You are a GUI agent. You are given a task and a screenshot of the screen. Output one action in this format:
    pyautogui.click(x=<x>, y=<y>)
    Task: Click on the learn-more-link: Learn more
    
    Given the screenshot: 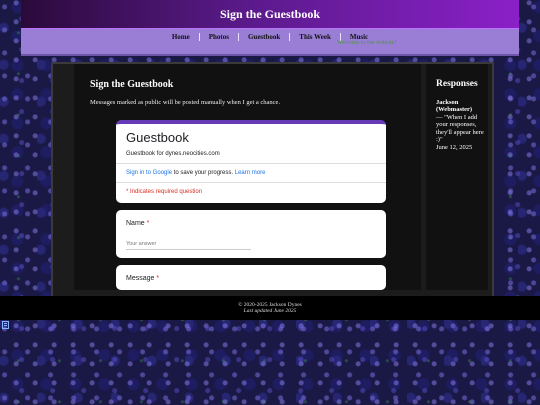 What is the action you would take?
    pyautogui.click(x=250, y=173)
    